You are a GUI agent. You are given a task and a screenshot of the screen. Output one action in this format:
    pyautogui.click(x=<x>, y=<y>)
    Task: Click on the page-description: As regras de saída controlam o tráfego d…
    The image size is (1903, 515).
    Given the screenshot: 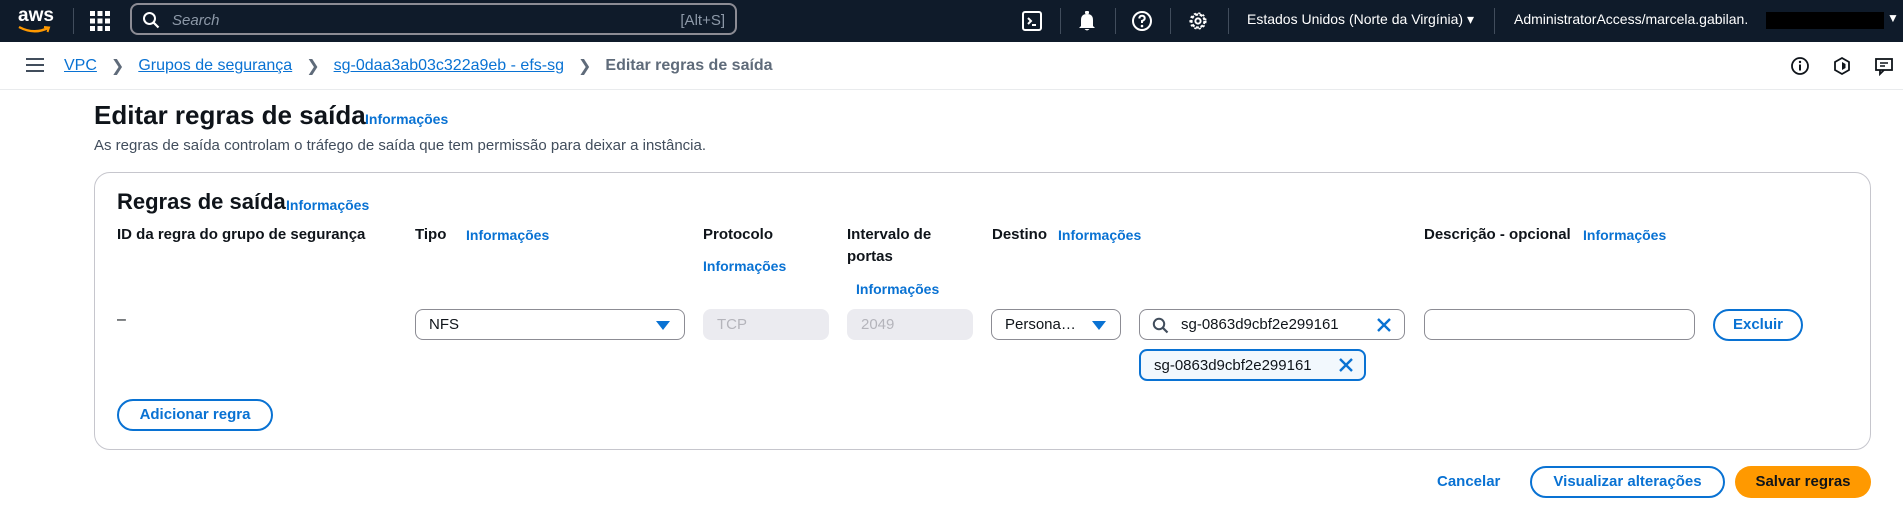 What is the action you would take?
    pyautogui.click(x=400, y=145)
    